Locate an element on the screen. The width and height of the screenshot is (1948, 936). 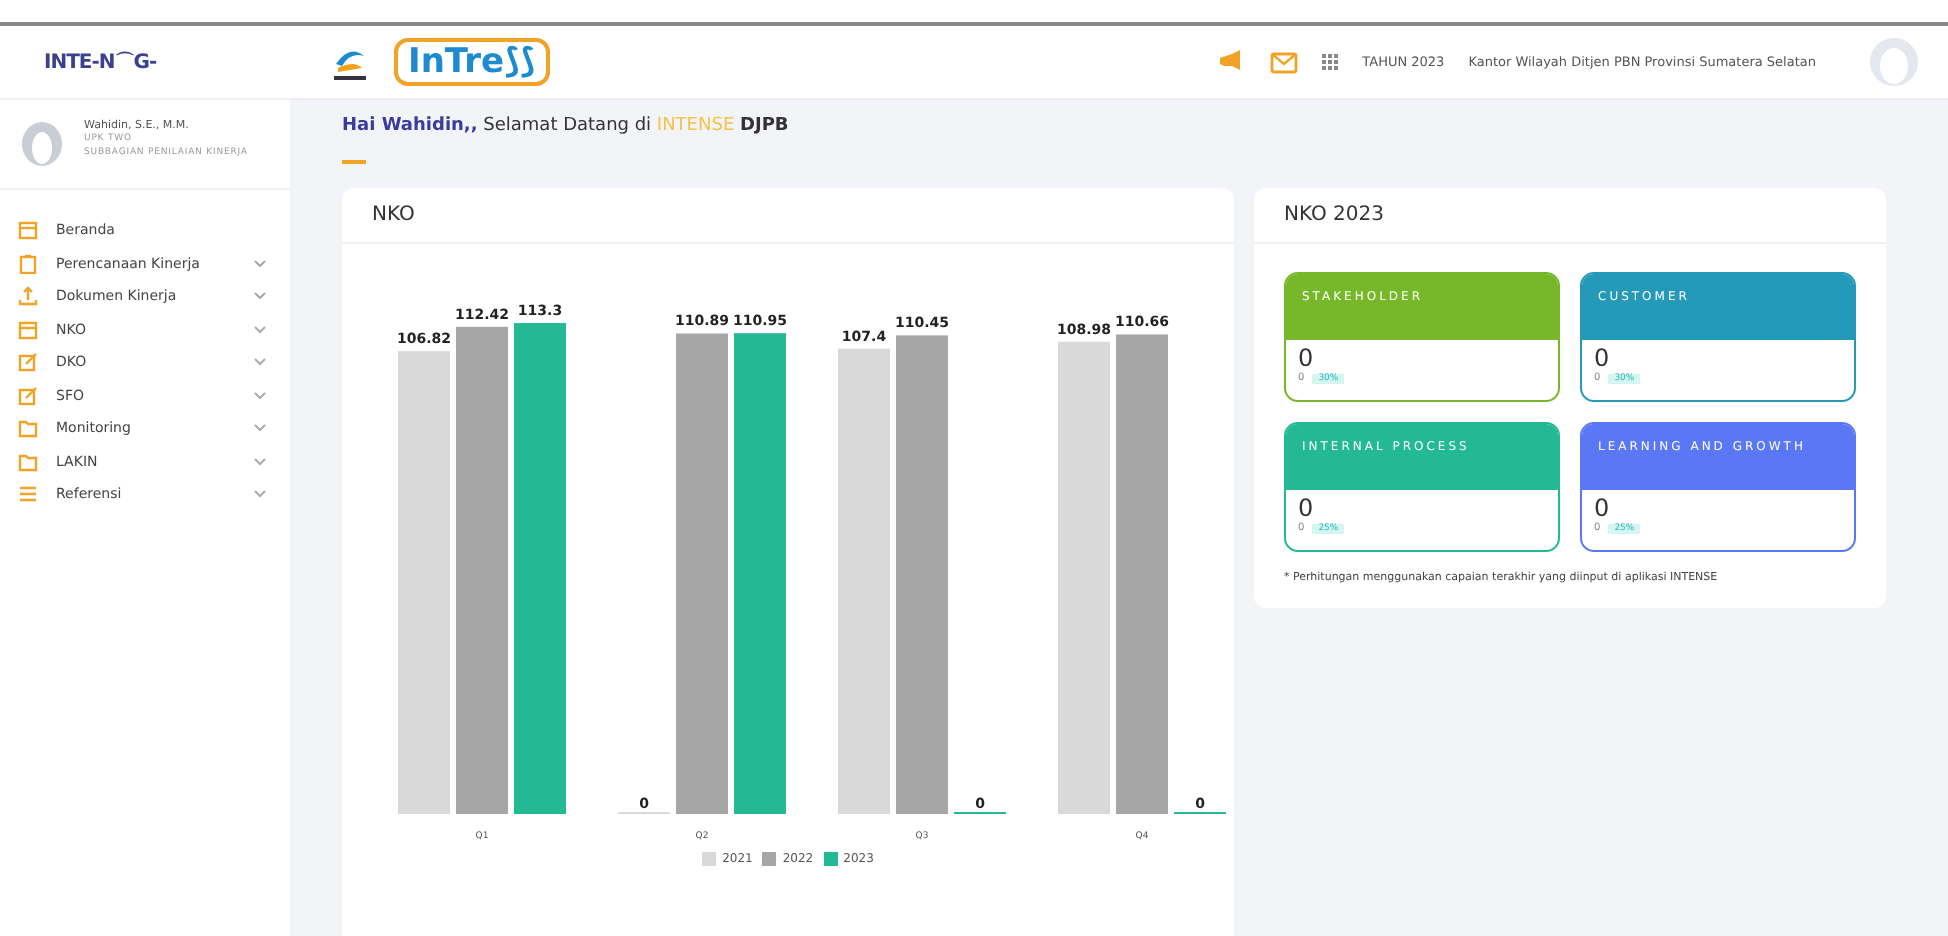
greeting-text: Hai Wahidin,, Selamat Datang di INTENSE DJPB is located at coordinates (566, 126).